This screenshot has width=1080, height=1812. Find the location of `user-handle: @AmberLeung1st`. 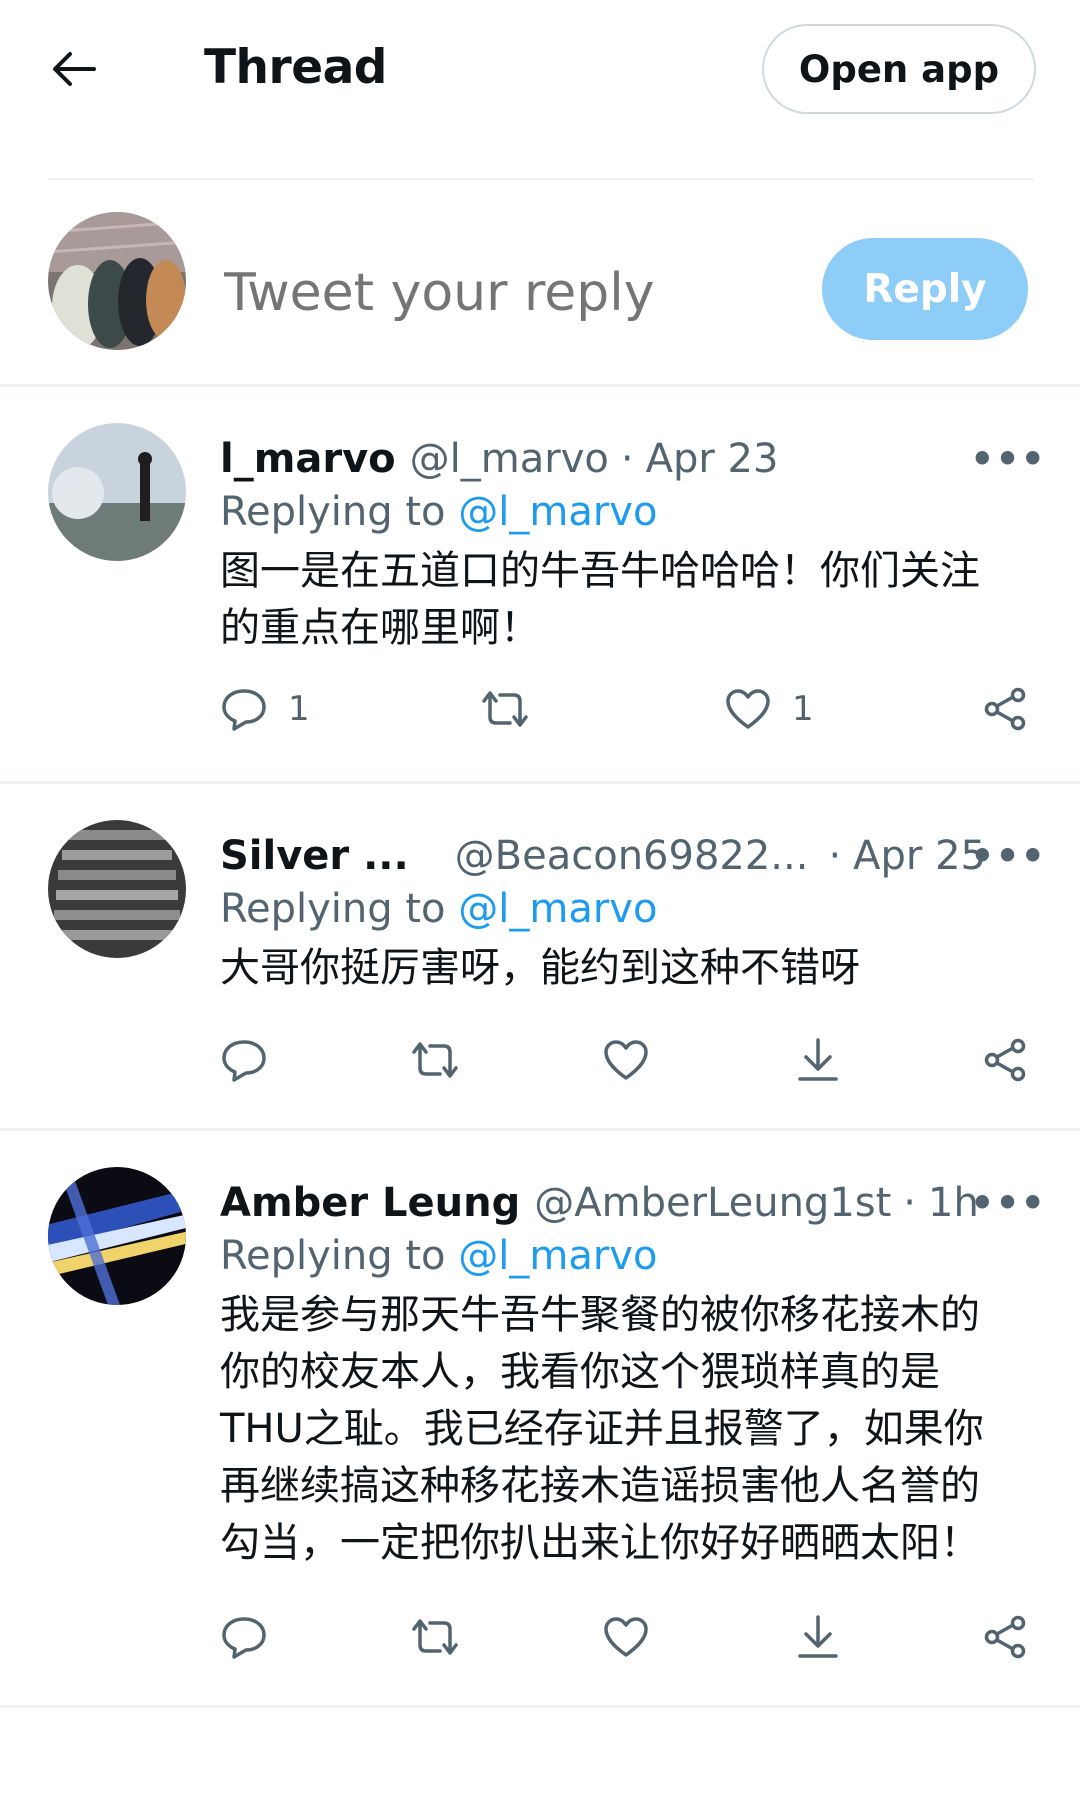

user-handle: @AmberLeung1st is located at coordinates (712, 1203).